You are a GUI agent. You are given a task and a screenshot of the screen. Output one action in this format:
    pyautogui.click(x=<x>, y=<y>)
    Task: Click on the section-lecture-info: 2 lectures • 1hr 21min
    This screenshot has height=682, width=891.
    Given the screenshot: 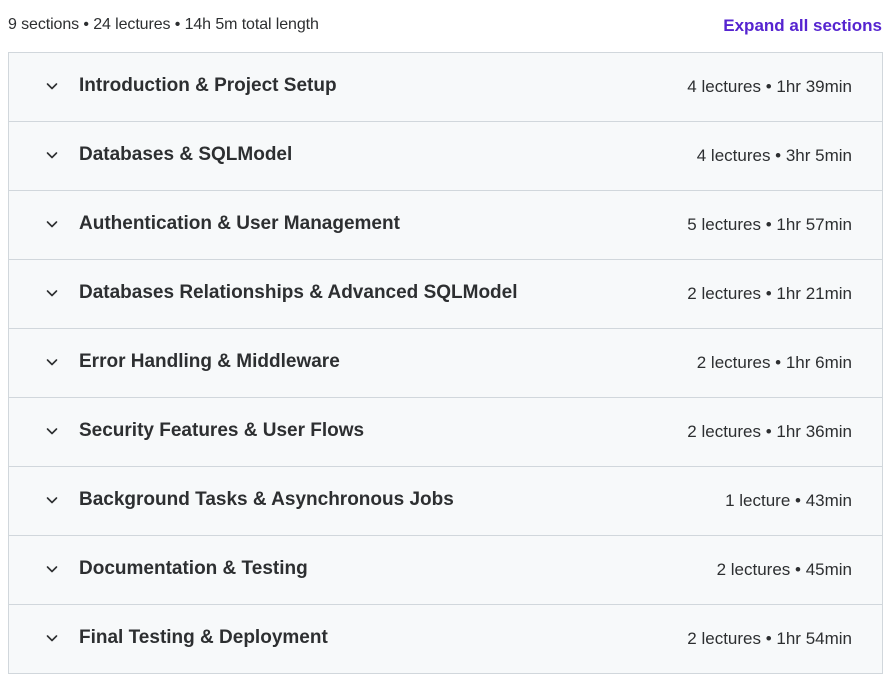 What is the action you would take?
    pyautogui.click(x=769, y=293)
    